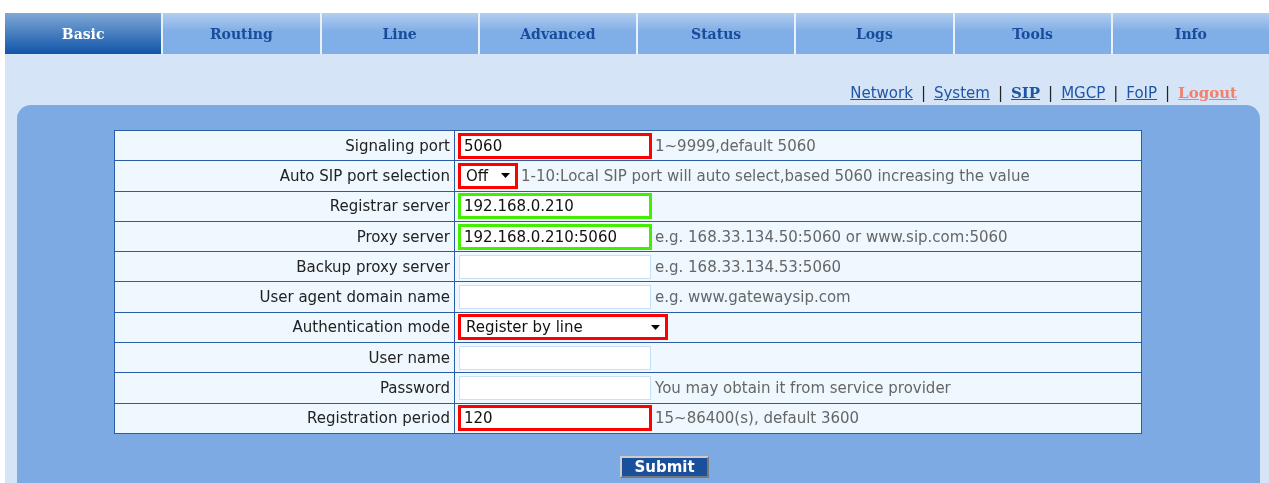 This screenshot has height=483, width=1269. What do you see at coordinates (285, 176) in the screenshot?
I see `field-label: Auto SIP port selection` at bounding box center [285, 176].